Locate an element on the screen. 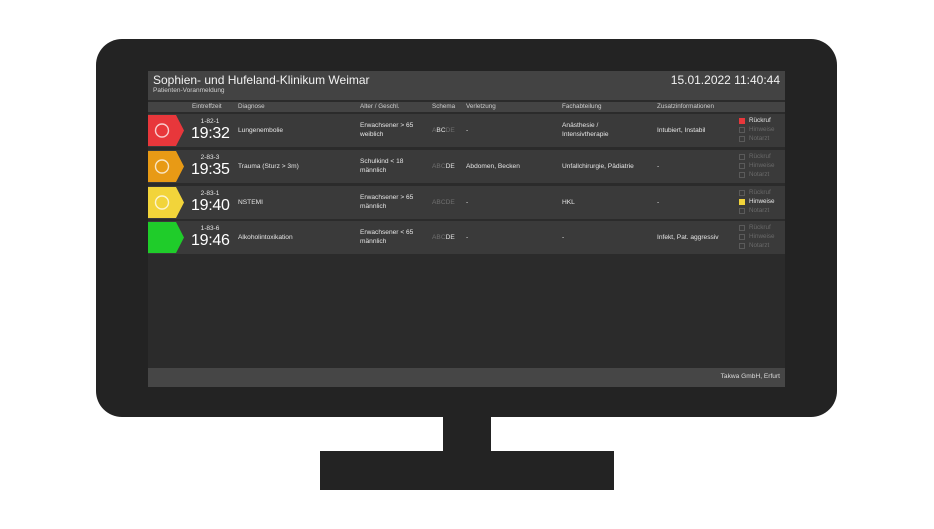  patient-id: 1-82-1 is located at coordinates (210, 121).